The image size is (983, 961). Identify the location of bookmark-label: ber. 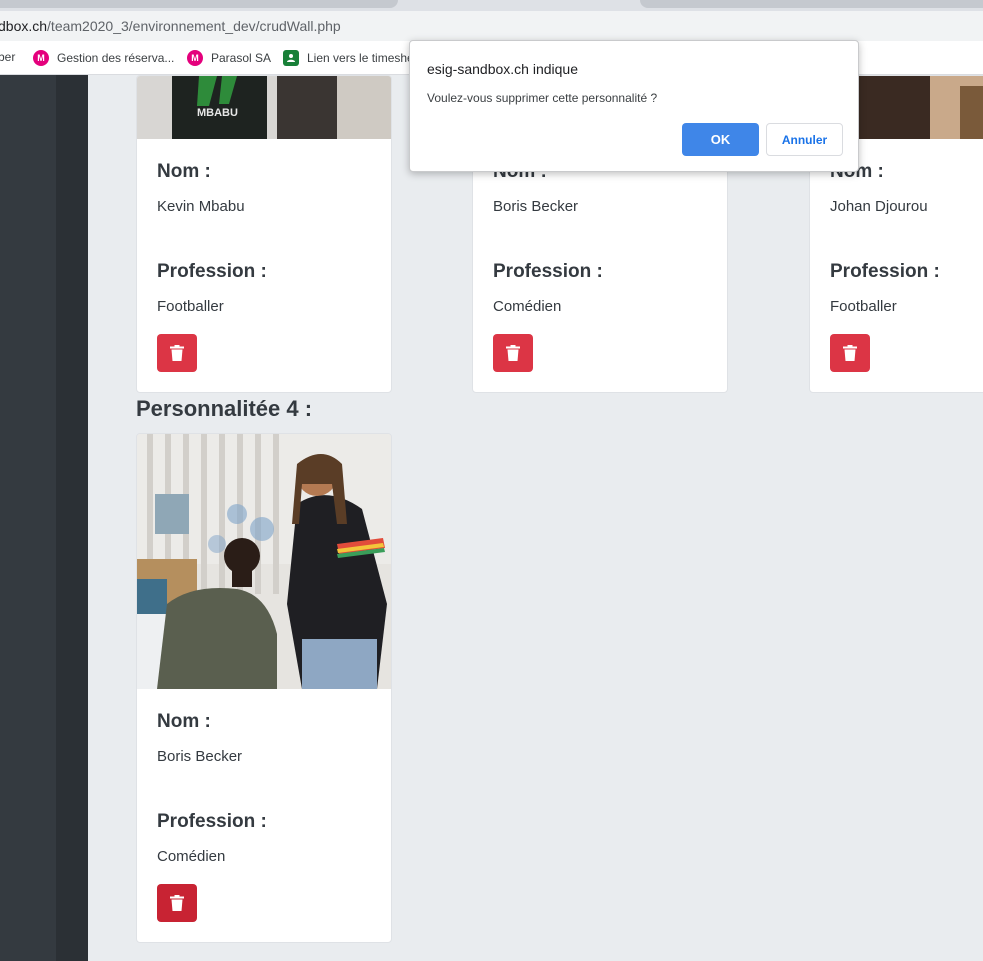
(8, 57).